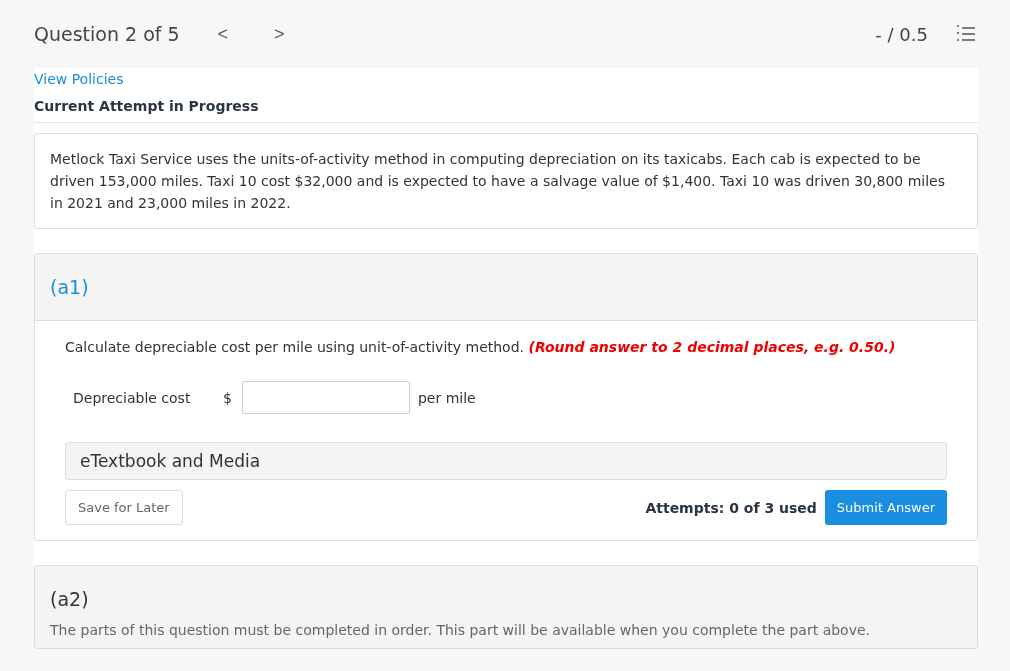 The width and height of the screenshot is (1010, 671). I want to click on instruction-text: Calculate depreciable cost per mile using unit-of-activity method. (Round answer to 2 decimal places, e.g. 0.50.), so click(481, 347).